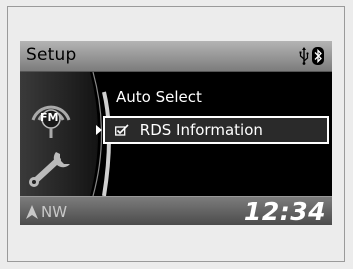 This screenshot has height=269, width=353. I want to click on clock: 12:34, so click(284, 211).